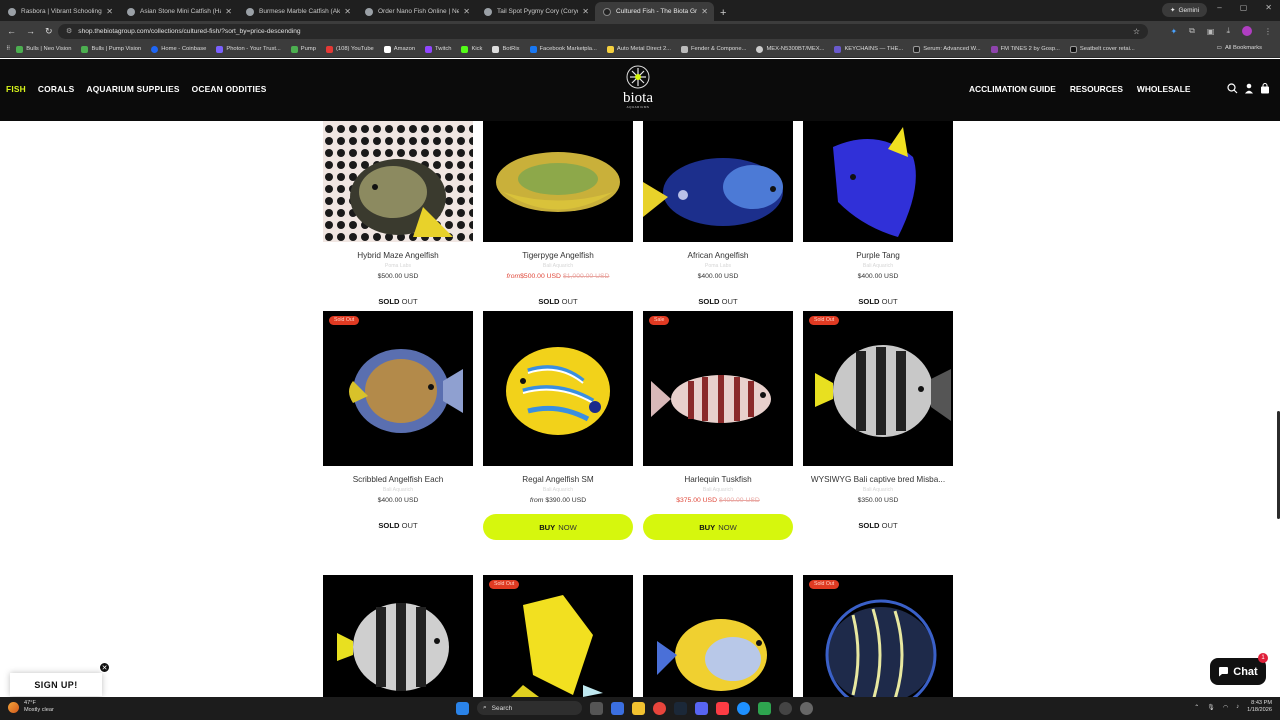 The width and height of the screenshot is (1280, 720). What do you see at coordinates (1259, 707) in the screenshot?
I see `clock: 8:43 PM 1/18/2026` at bounding box center [1259, 707].